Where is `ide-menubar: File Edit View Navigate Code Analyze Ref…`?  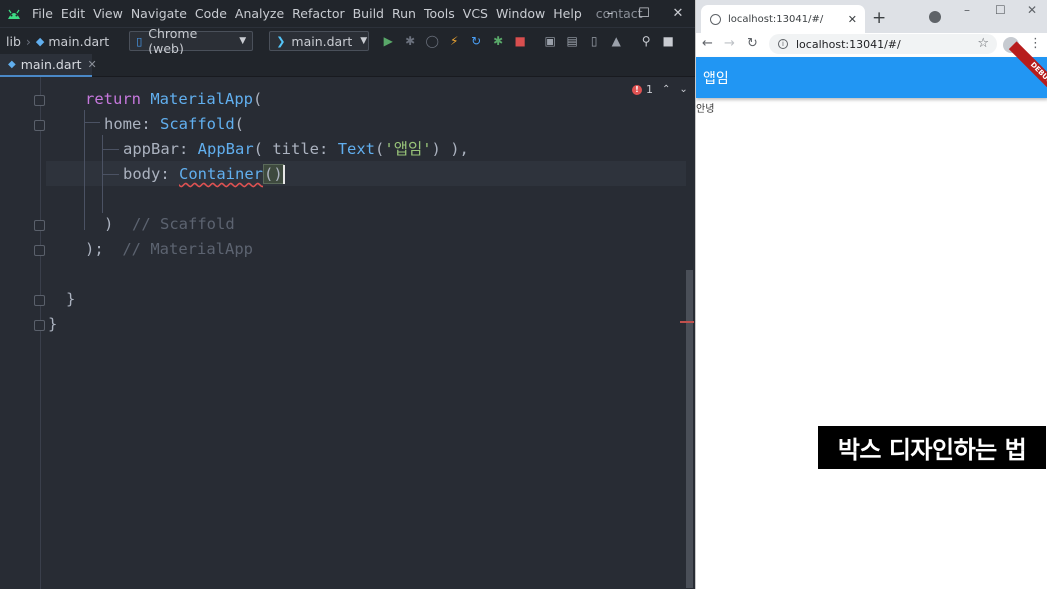
ide-menubar: File Edit View Navigate Code Analyze Ref… is located at coordinates (347, 13).